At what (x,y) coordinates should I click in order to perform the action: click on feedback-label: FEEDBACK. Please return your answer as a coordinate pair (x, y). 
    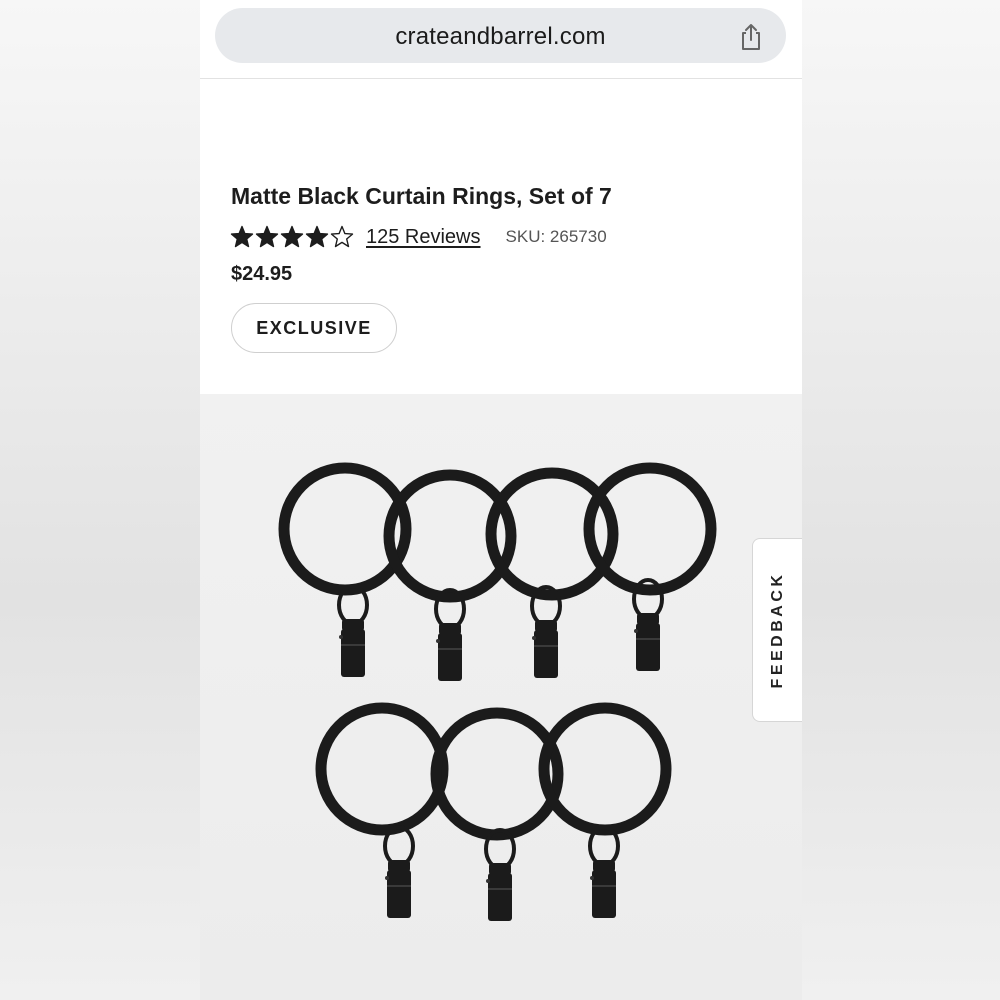
    Looking at the image, I should click on (778, 630).